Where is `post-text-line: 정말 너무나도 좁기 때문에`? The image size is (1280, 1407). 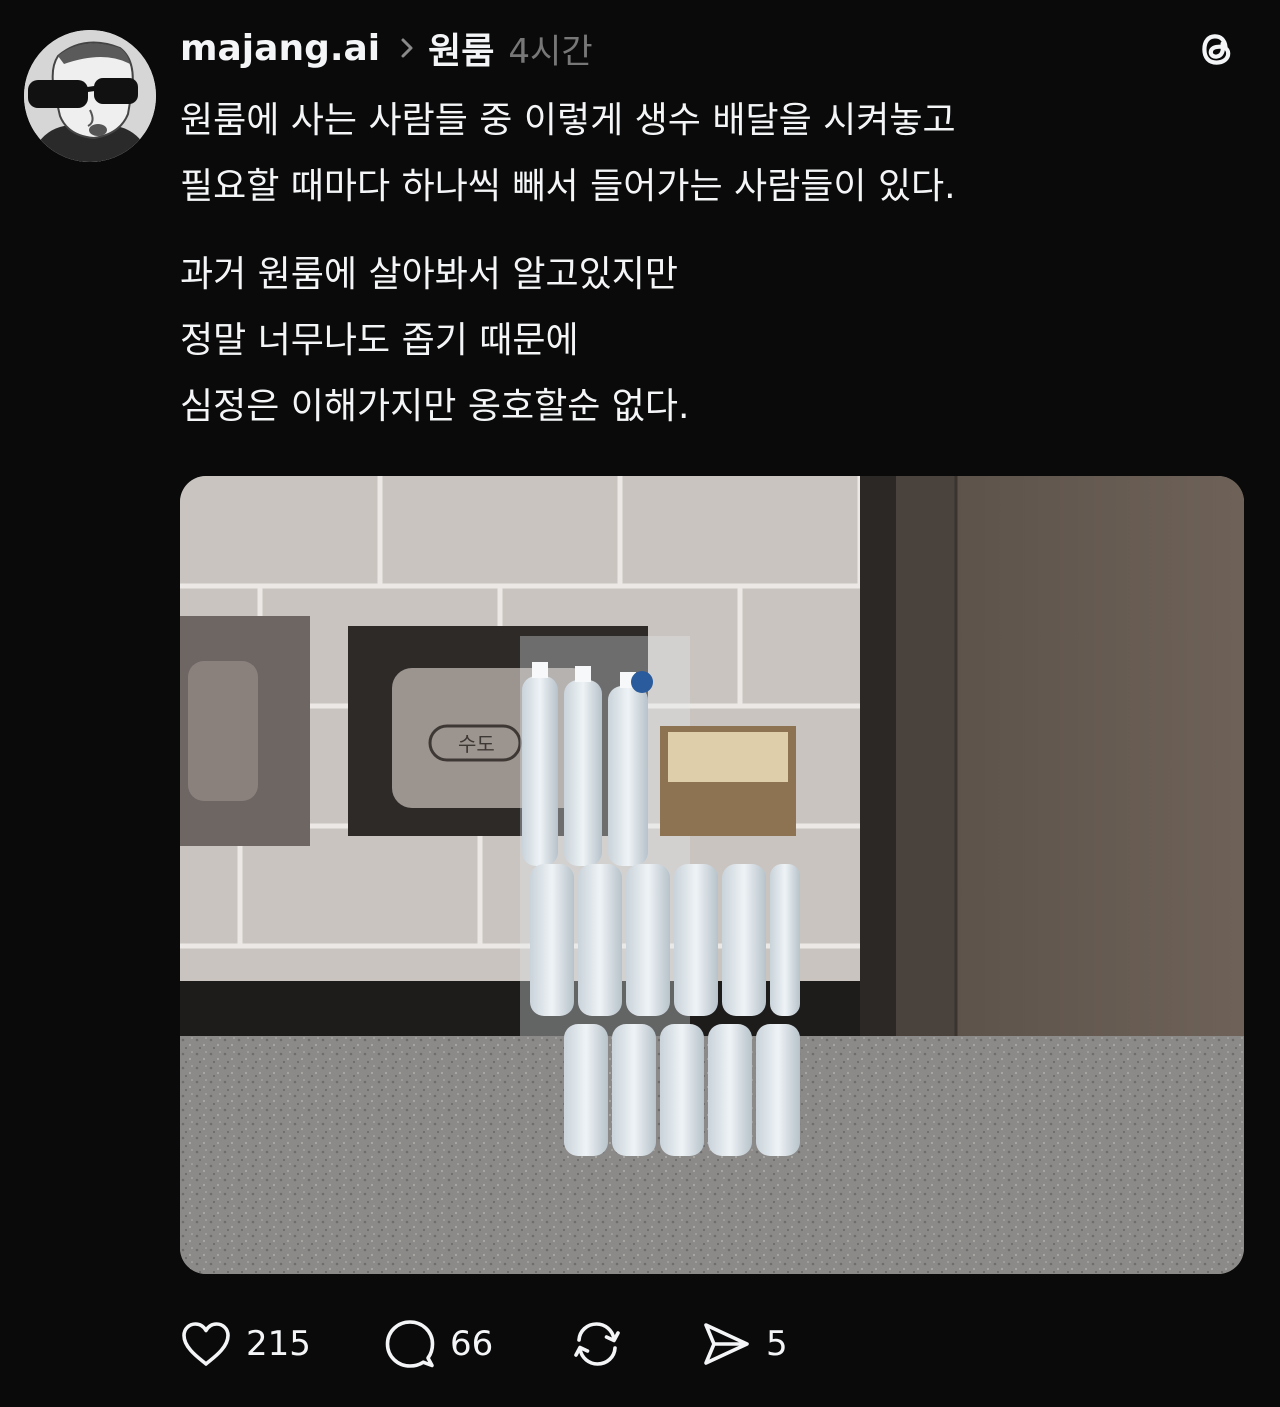
post-text-line: 정말 너무나도 좁기 때문에 is located at coordinates (379, 340).